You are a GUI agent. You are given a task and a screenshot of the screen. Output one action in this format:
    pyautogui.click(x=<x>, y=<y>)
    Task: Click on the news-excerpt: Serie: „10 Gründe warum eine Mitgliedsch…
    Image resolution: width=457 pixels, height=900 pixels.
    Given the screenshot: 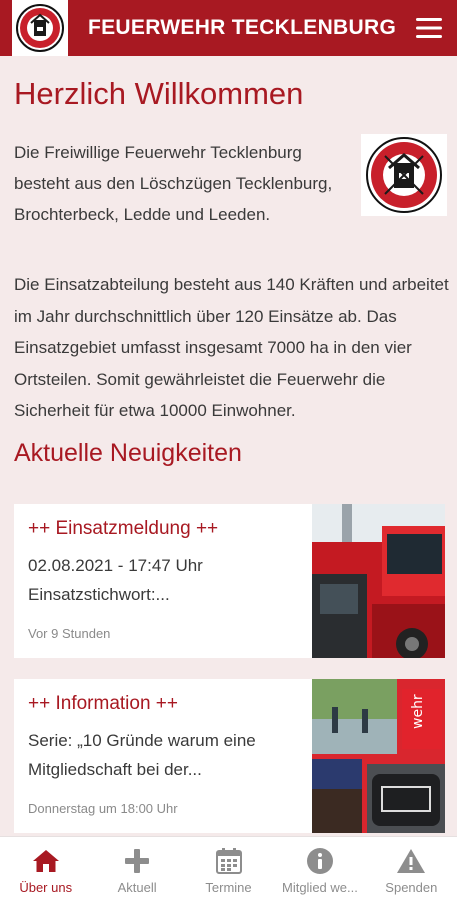 What is the action you would take?
    pyautogui.click(x=142, y=755)
    